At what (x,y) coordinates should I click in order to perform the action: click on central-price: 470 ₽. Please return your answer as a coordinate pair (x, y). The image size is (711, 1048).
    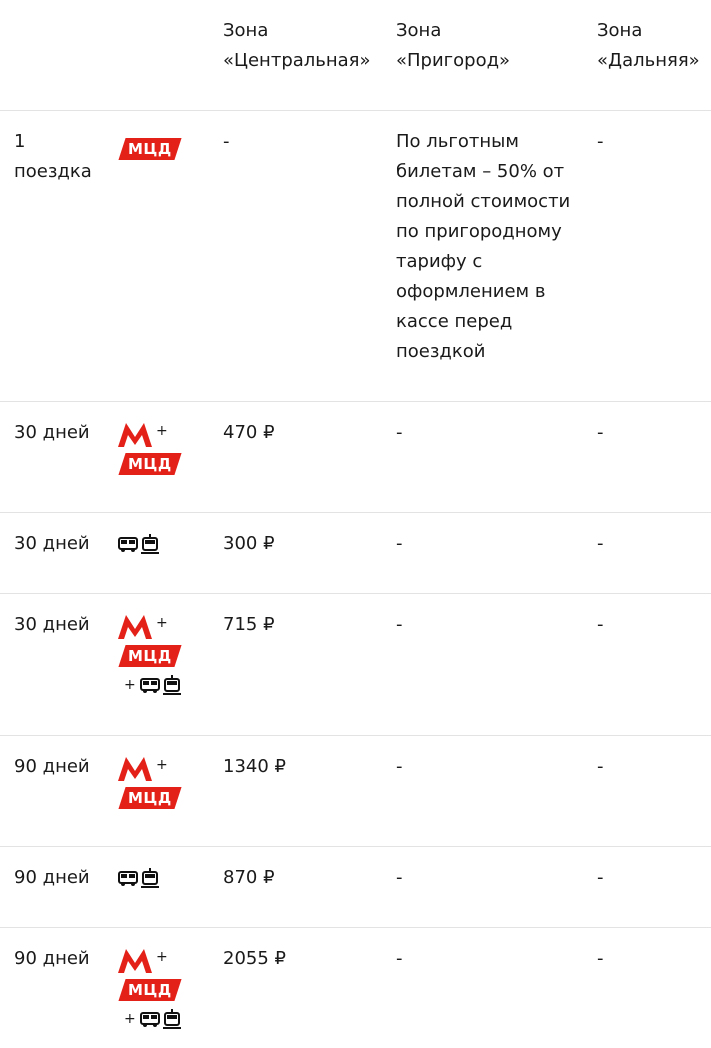
    Looking at the image, I should click on (249, 432).